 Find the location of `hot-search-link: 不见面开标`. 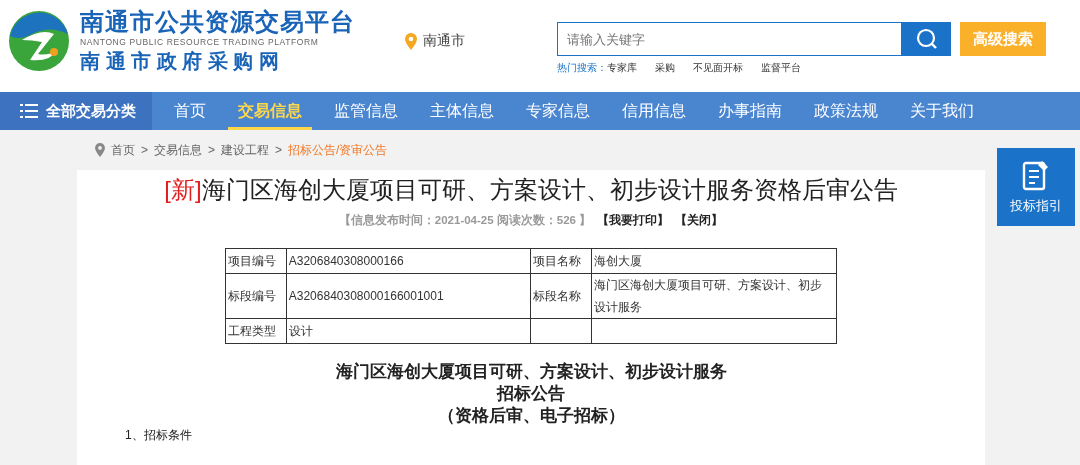

hot-search-link: 不见面开标 is located at coordinates (718, 68).